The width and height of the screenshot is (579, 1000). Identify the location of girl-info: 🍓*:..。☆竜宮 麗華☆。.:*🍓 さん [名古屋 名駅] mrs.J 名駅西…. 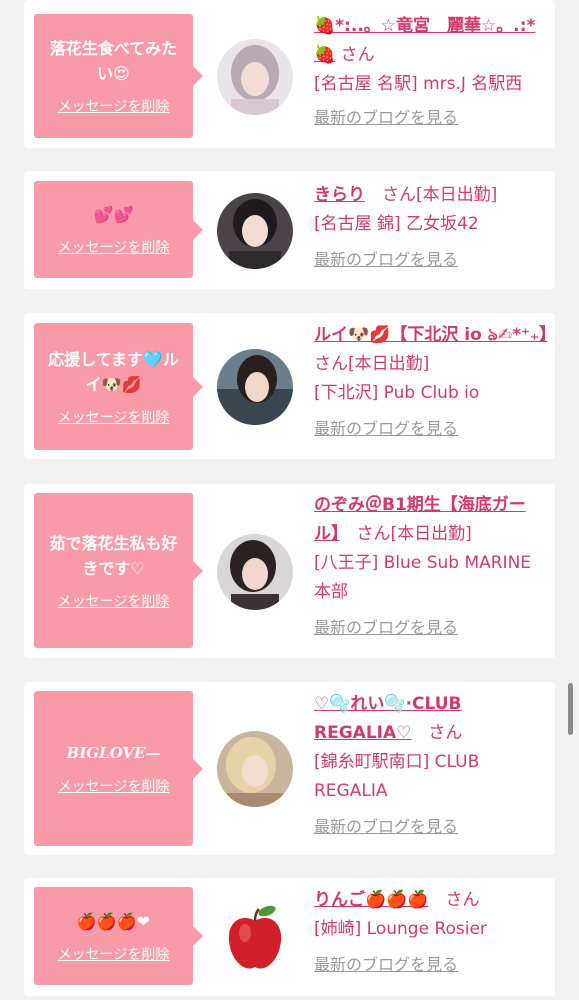
(431, 72).